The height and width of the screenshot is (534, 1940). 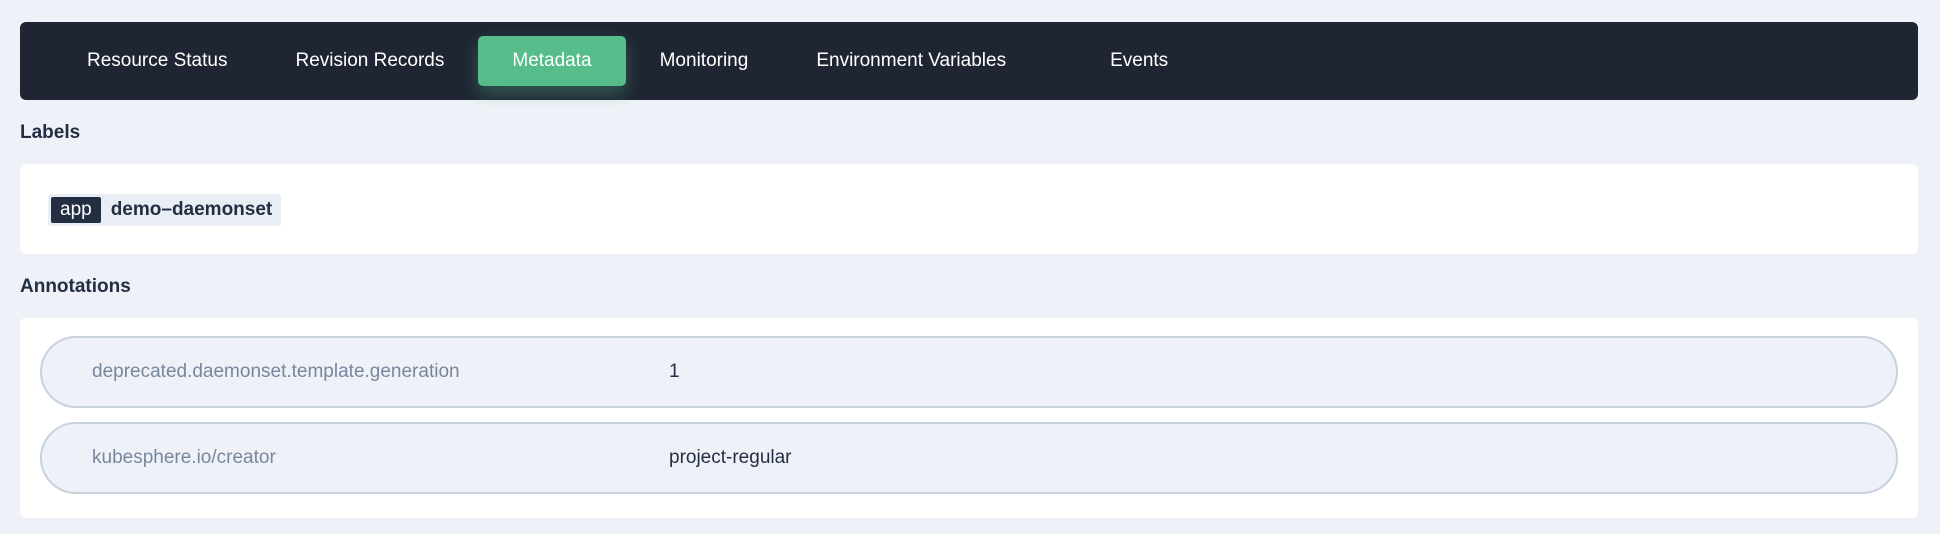 What do you see at coordinates (1139, 61) in the screenshot?
I see `tab-events: Events` at bounding box center [1139, 61].